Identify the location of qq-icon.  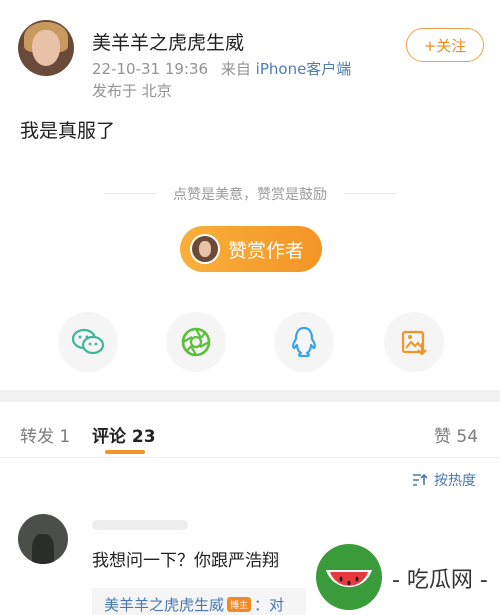
(304, 342).